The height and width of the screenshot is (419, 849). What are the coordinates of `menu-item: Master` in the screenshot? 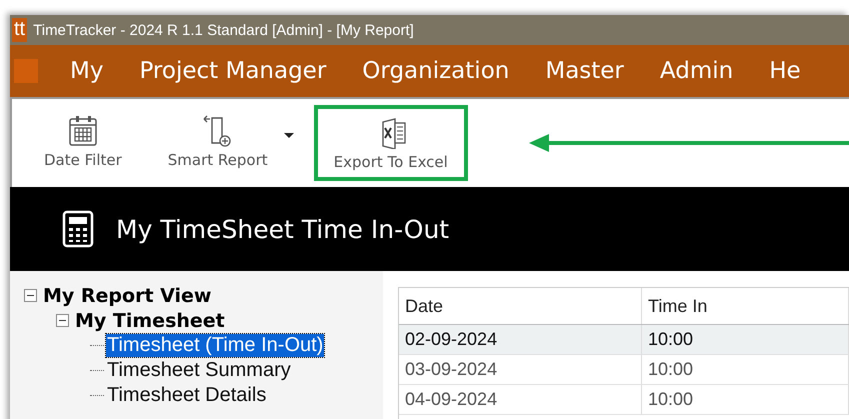 It's located at (584, 71).